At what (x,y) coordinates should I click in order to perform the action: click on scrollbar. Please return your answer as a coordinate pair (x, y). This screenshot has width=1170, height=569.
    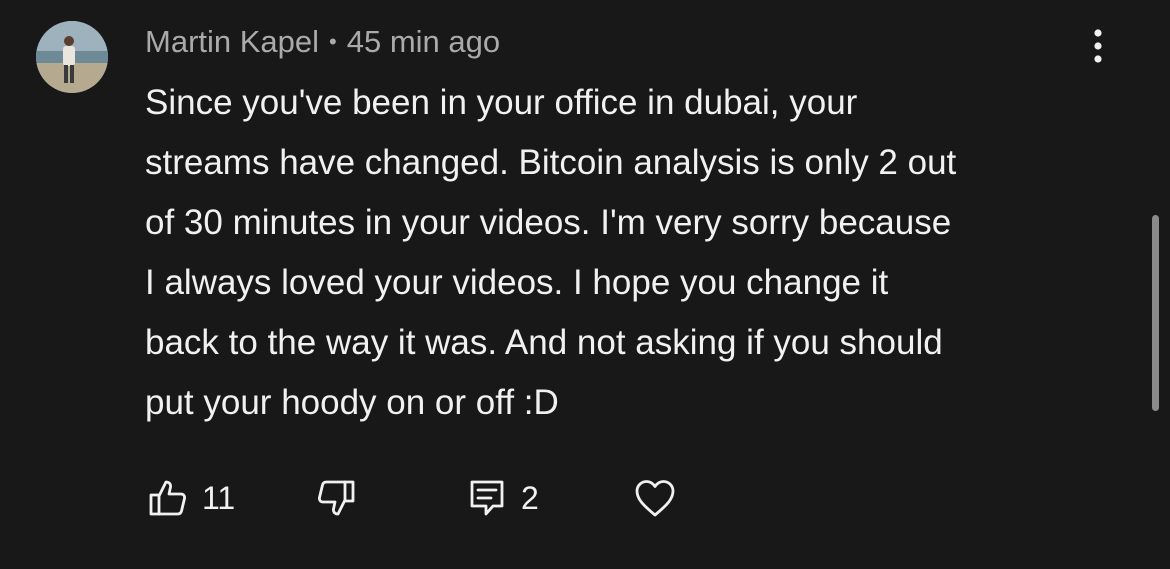
    Looking at the image, I should click on (1155, 313).